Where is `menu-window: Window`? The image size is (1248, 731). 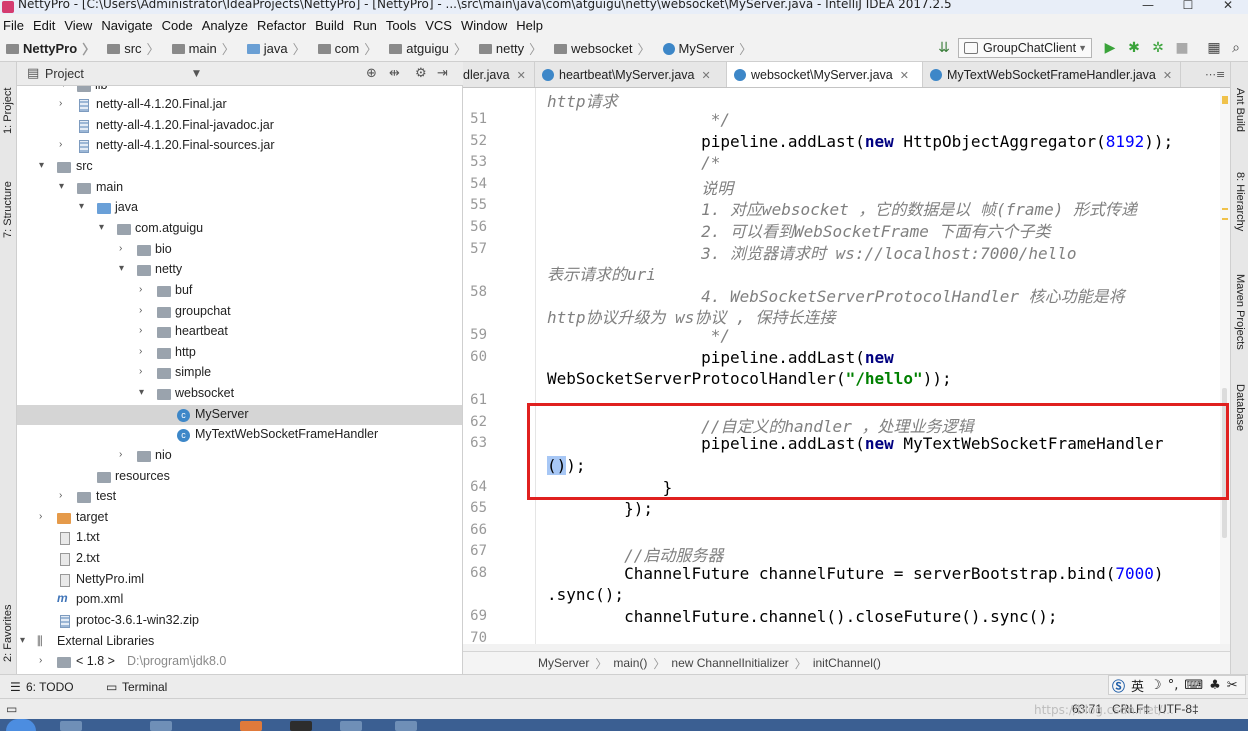 menu-window: Window is located at coordinates (484, 25).